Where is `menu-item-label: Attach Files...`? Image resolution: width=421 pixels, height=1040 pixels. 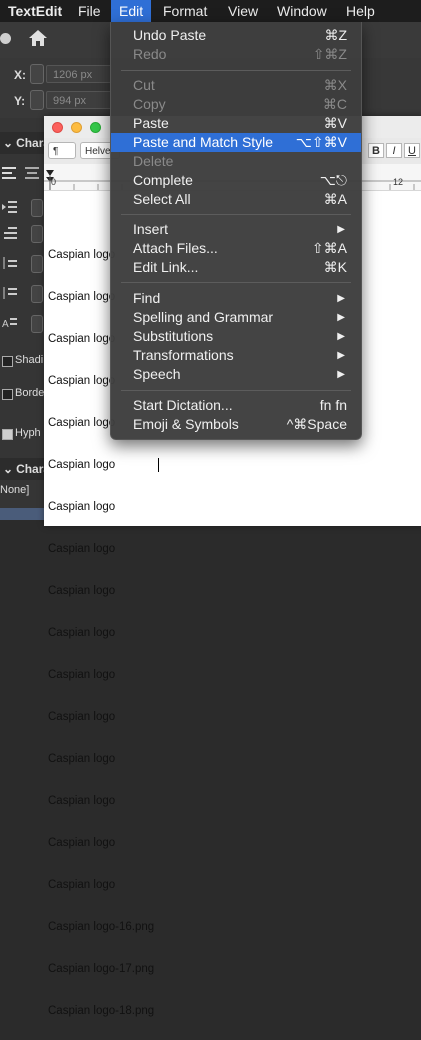
menu-item-label: Attach Files... is located at coordinates (175, 248).